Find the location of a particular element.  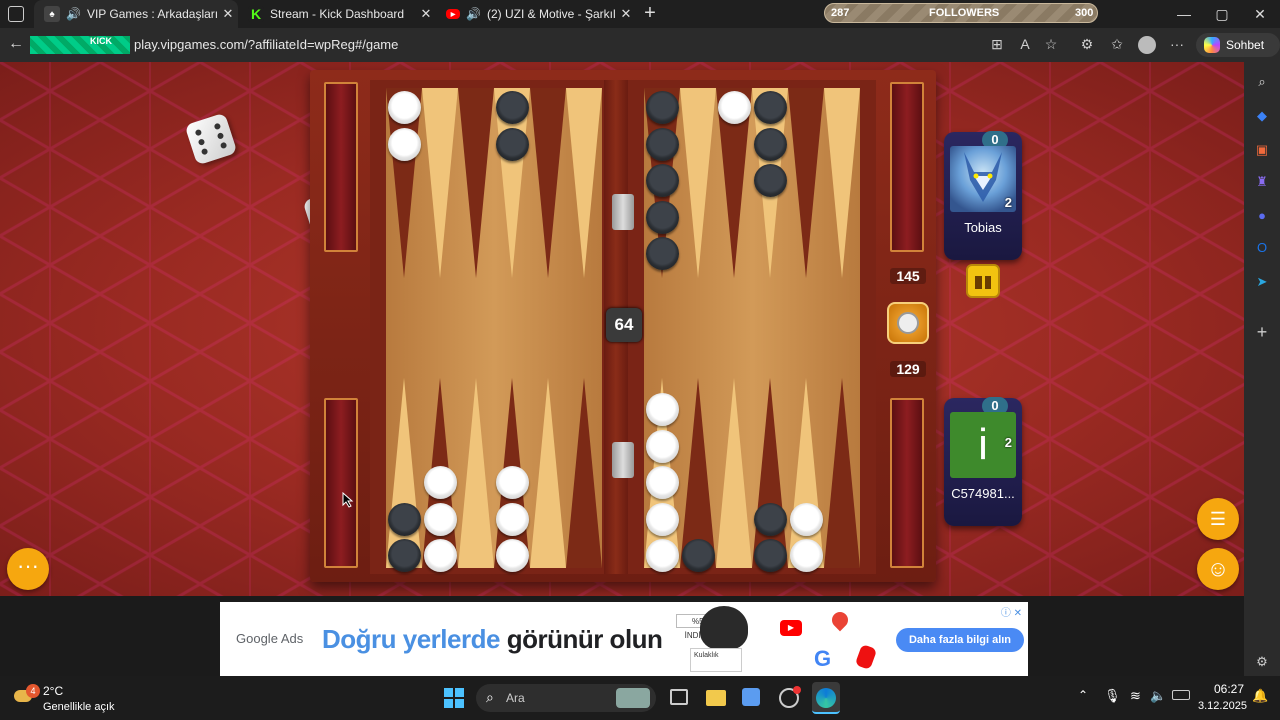

gift-icon is located at coordinates (983, 281).